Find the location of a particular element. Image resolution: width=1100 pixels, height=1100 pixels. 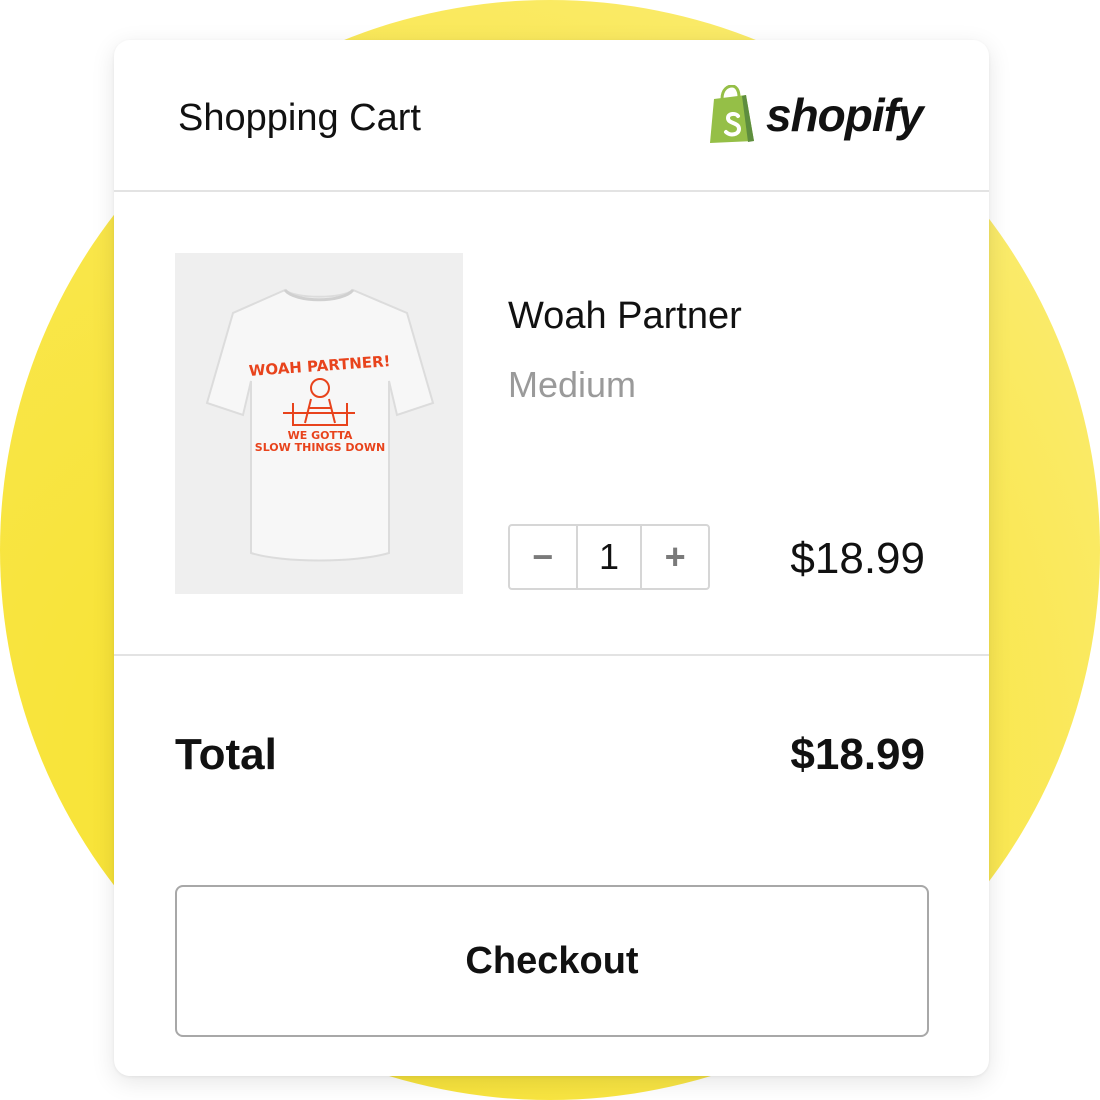

quantity-input: 1 is located at coordinates (609, 557).